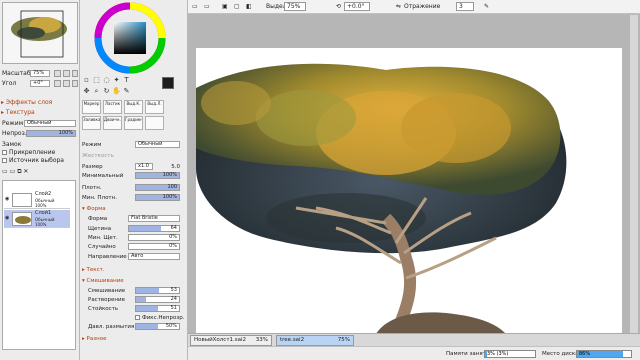 Image resolution: width=640 pixels, height=360 pixels. Describe the element at coordinates (4, 160) in the screenshot. I see `source-checkbox` at that location.